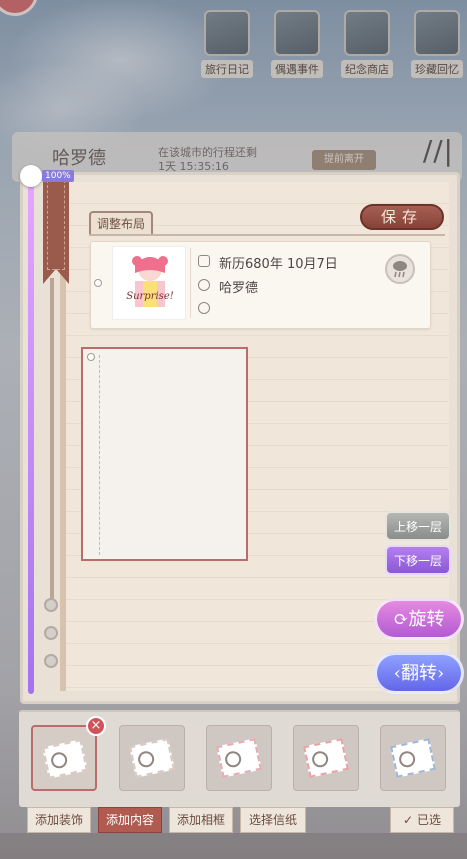  What do you see at coordinates (56, 230) in the screenshot?
I see `bookmark-ribbon` at bounding box center [56, 230].